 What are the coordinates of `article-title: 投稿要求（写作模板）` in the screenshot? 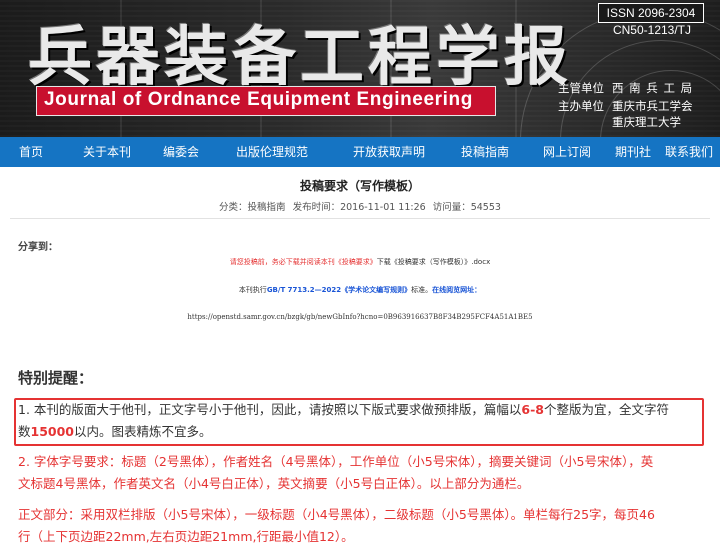 It's located at (359, 186).